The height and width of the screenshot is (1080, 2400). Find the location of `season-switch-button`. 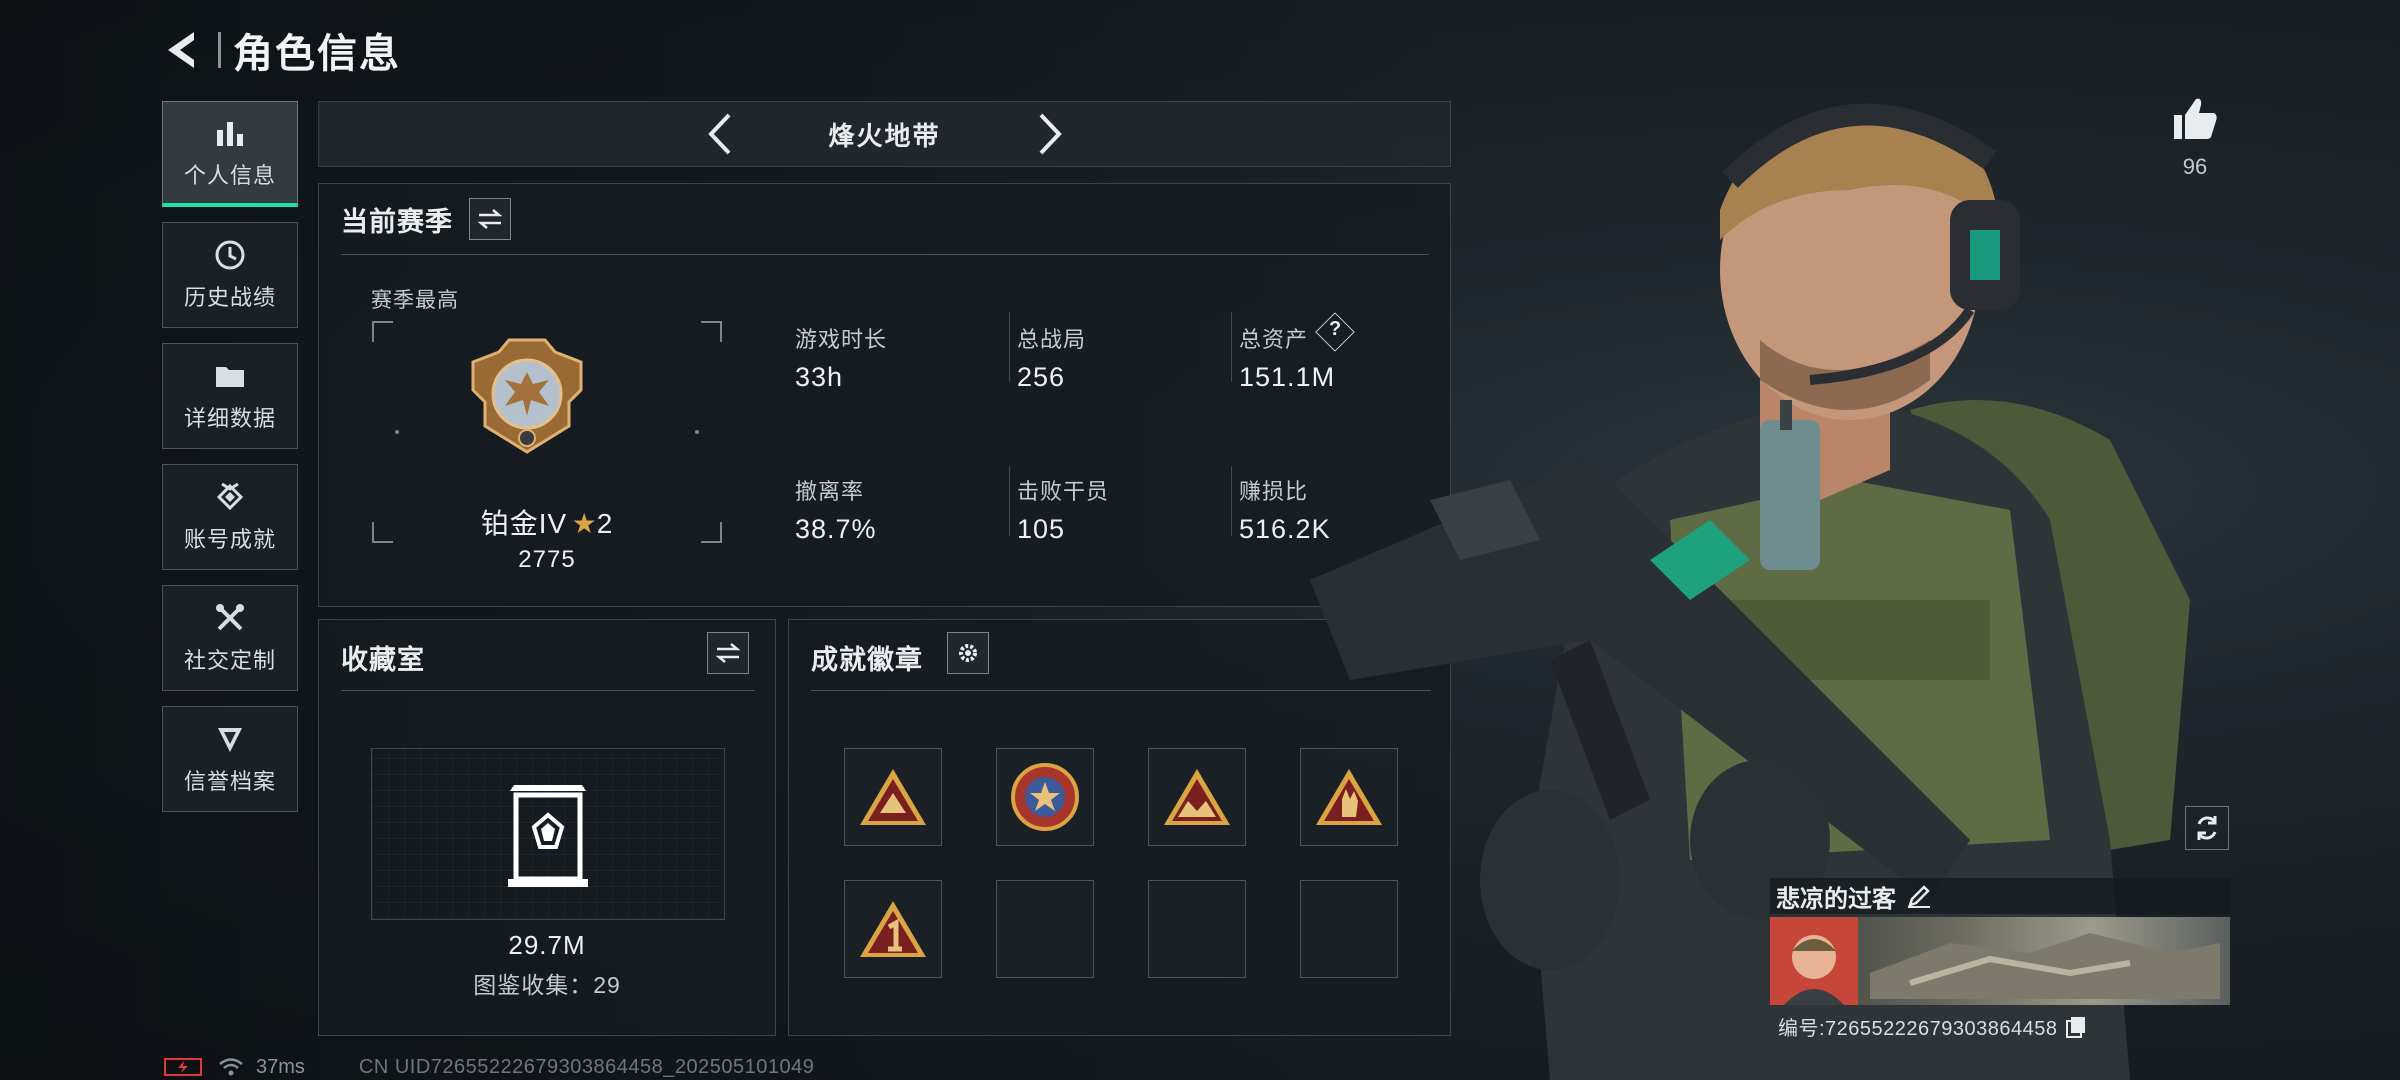

season-switch-button is located at coordinates (490, 219).